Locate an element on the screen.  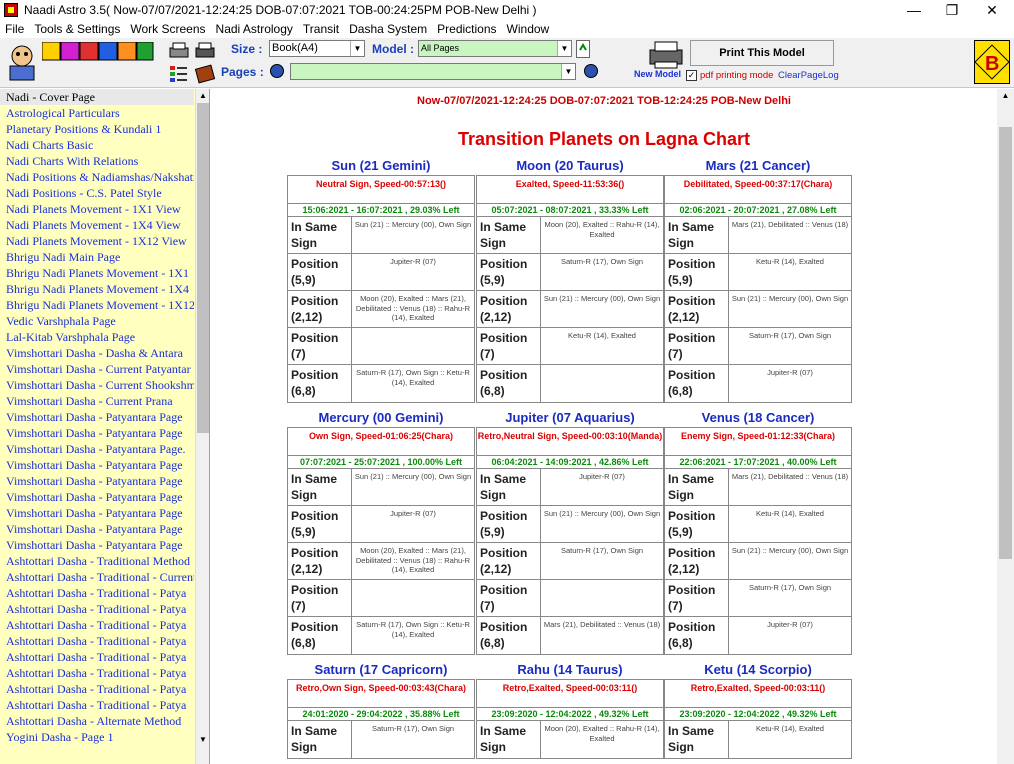
sidebar-item: Nadi Positions - C.S. Patel Style is located at coordinates (97, 193).